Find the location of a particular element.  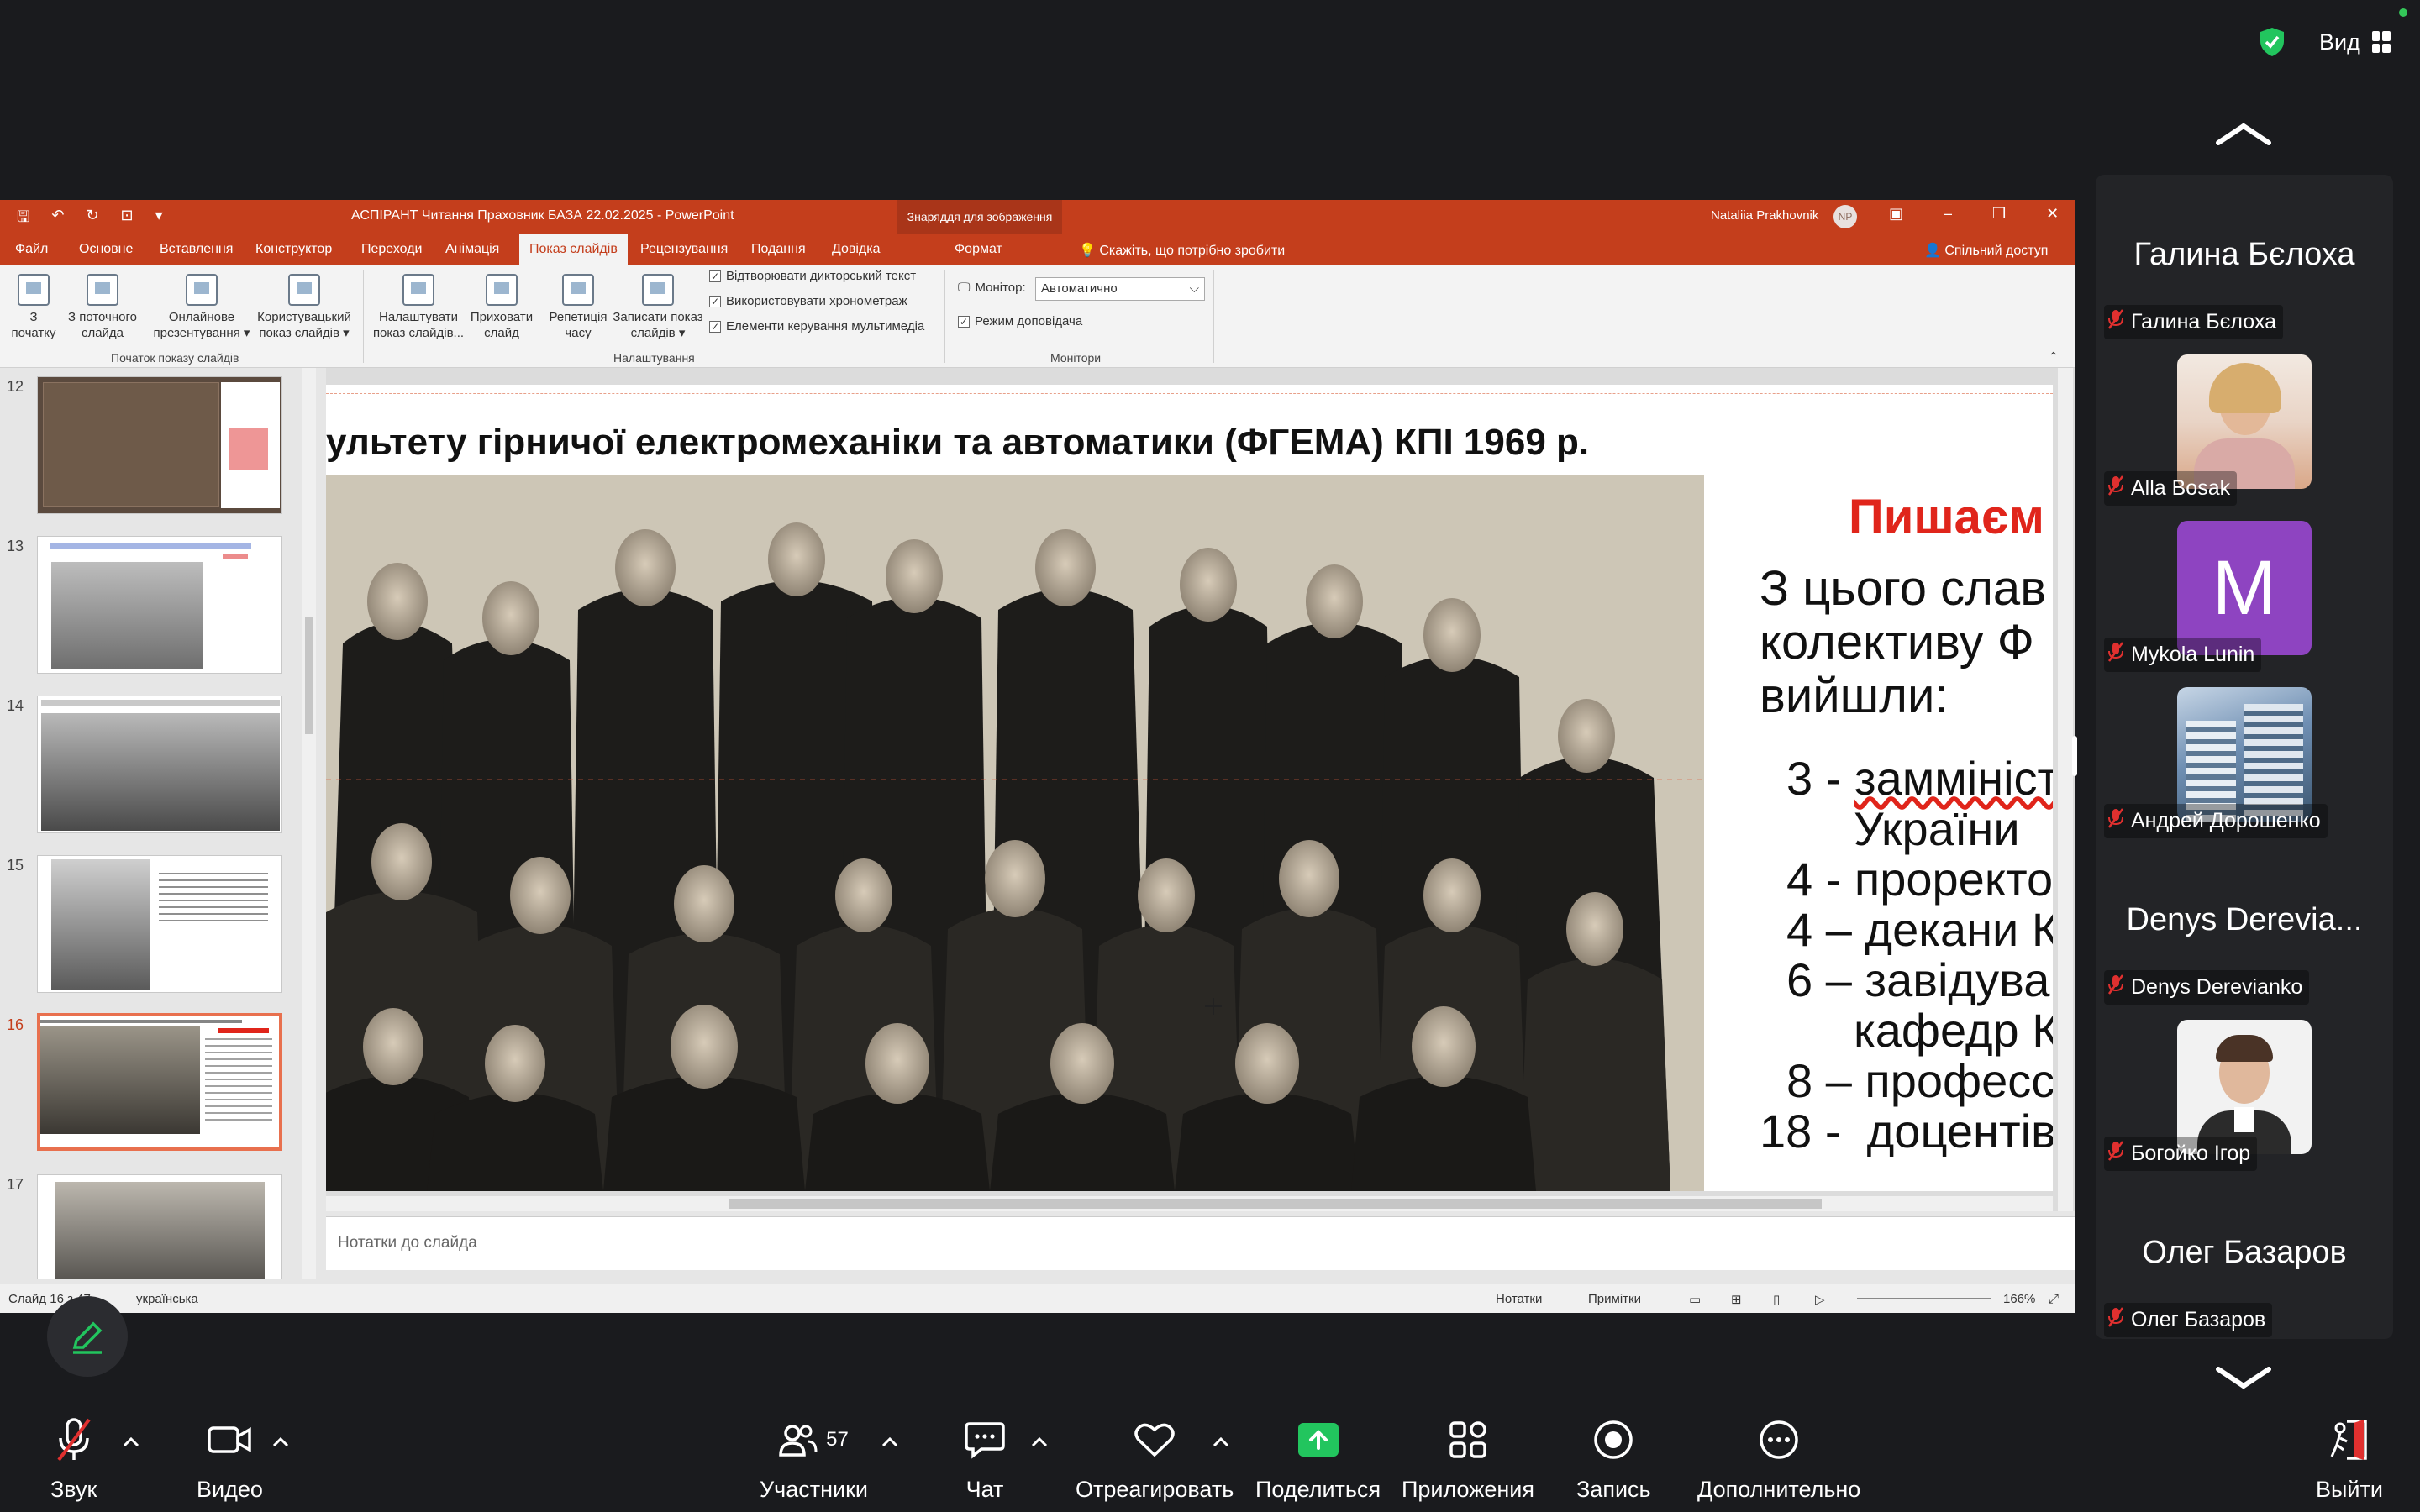

slide-horizontal-scrollbar is located at coordinates (1189, 1203).